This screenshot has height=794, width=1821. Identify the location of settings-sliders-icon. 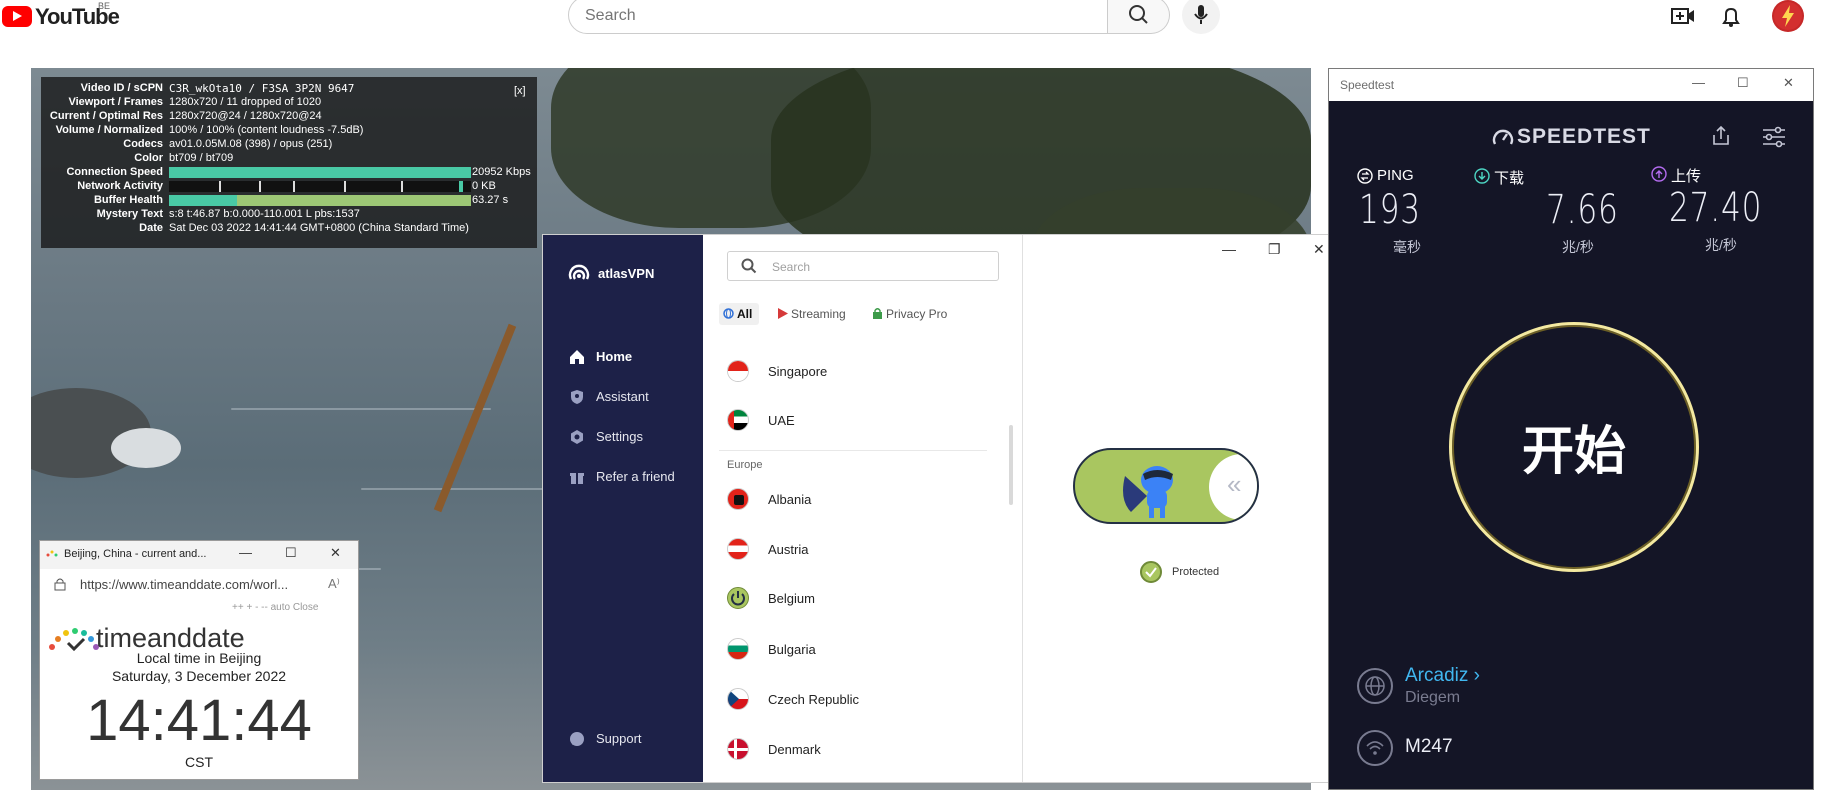
(1774, 137).